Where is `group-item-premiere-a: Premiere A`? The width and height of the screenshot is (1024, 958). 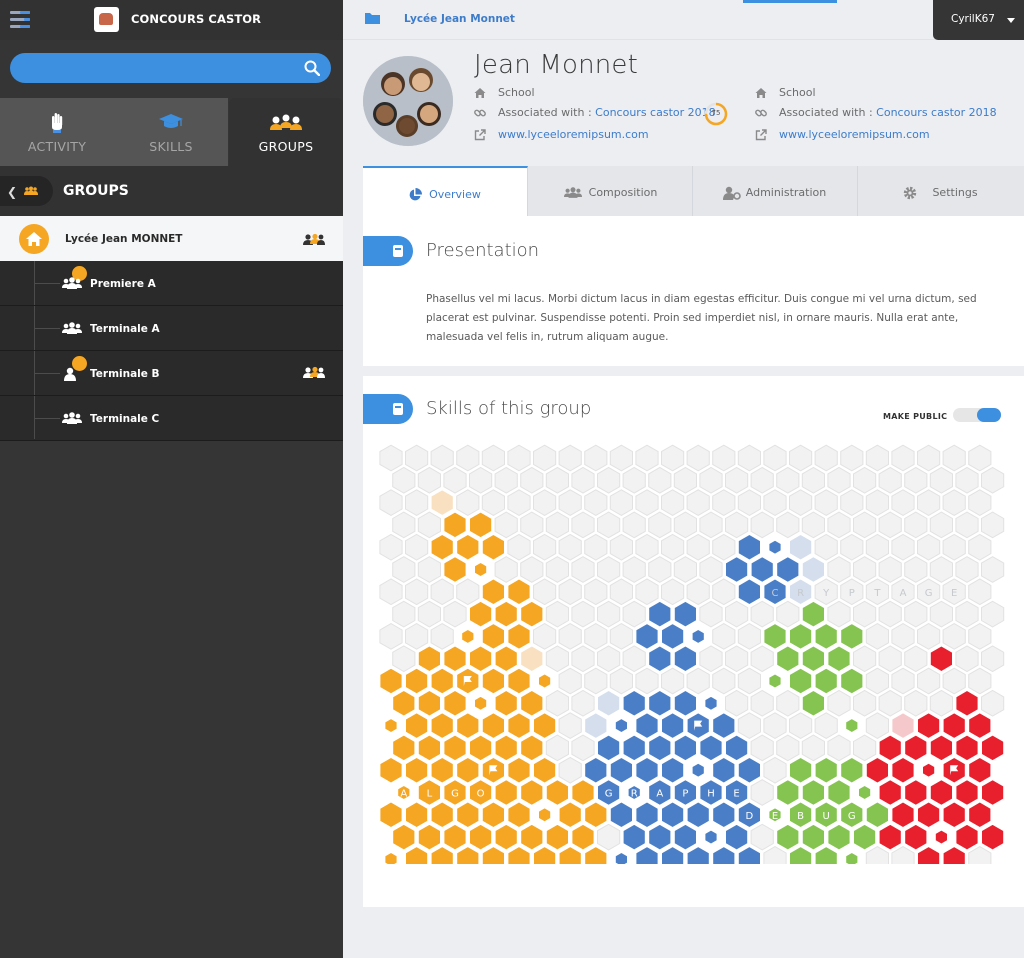 group-item-premiere-a: Premiere A is located at coordinates (171, 283).